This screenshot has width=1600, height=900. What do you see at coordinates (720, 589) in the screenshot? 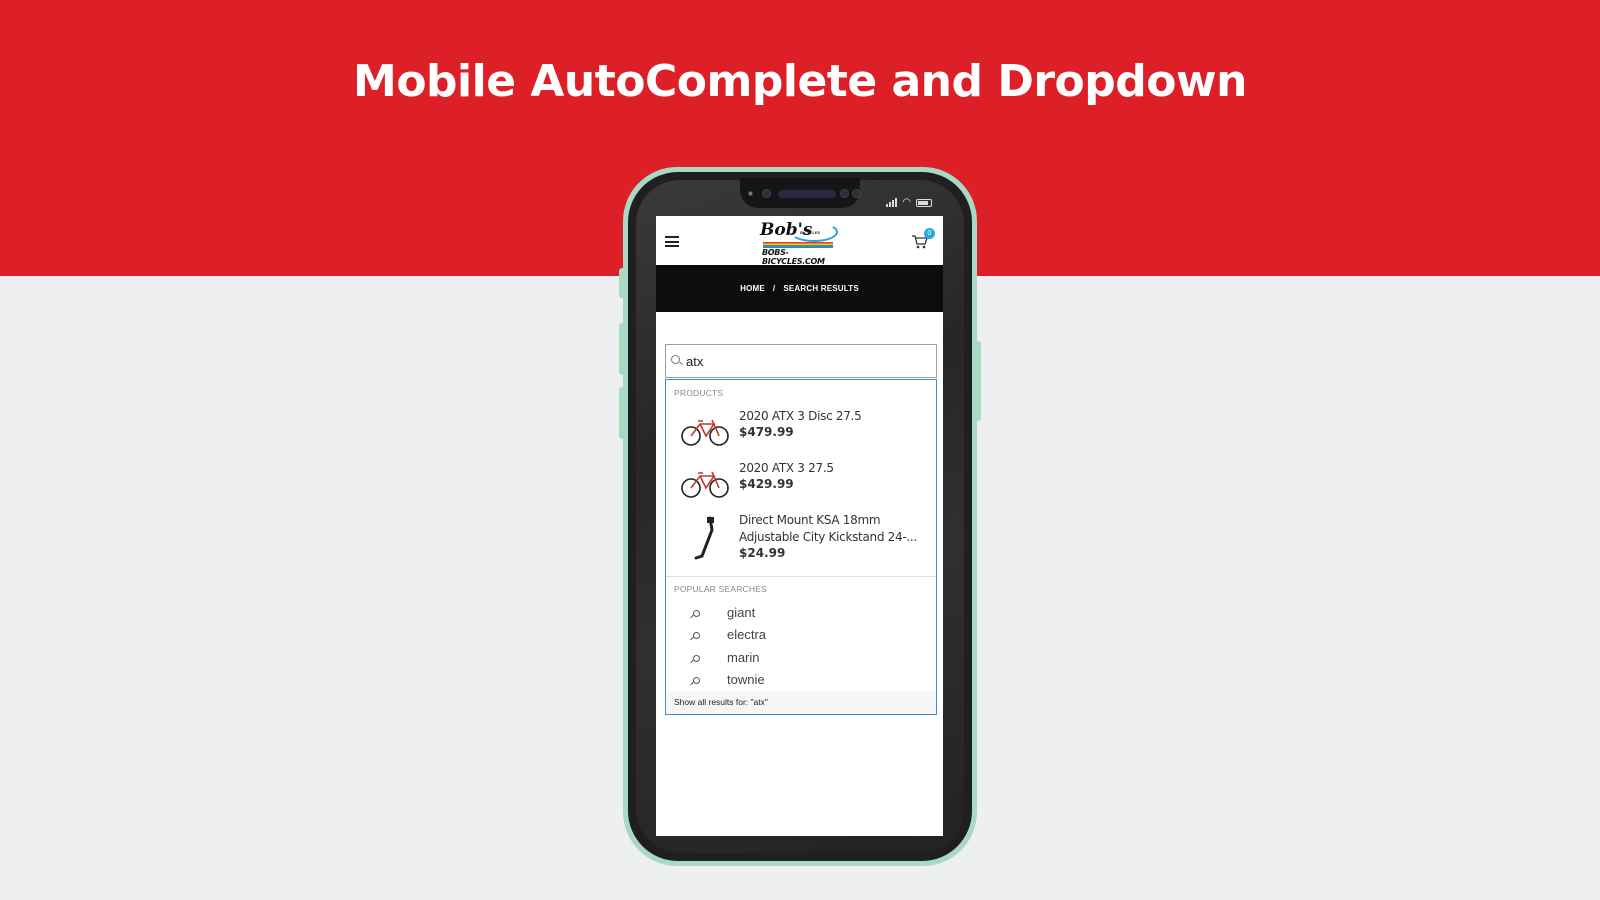
I see `popular-section-label: POPULAR SEARCHES` at bounding box center [720, 589].